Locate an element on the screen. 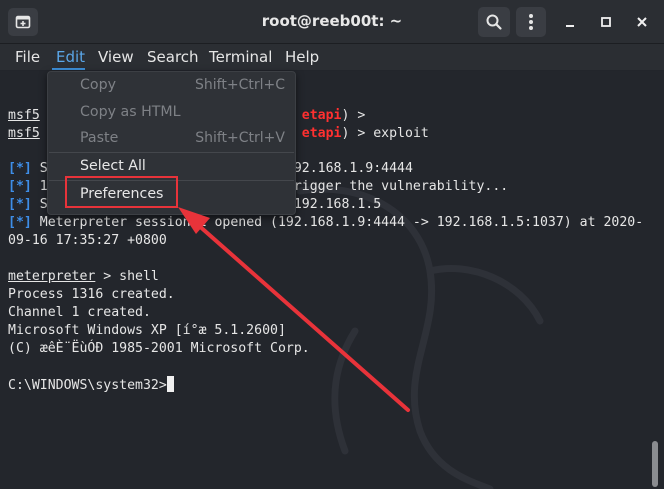 This screenshot has height=489, width=664. hamburger-menu-button is located at coordinates (531, 22).